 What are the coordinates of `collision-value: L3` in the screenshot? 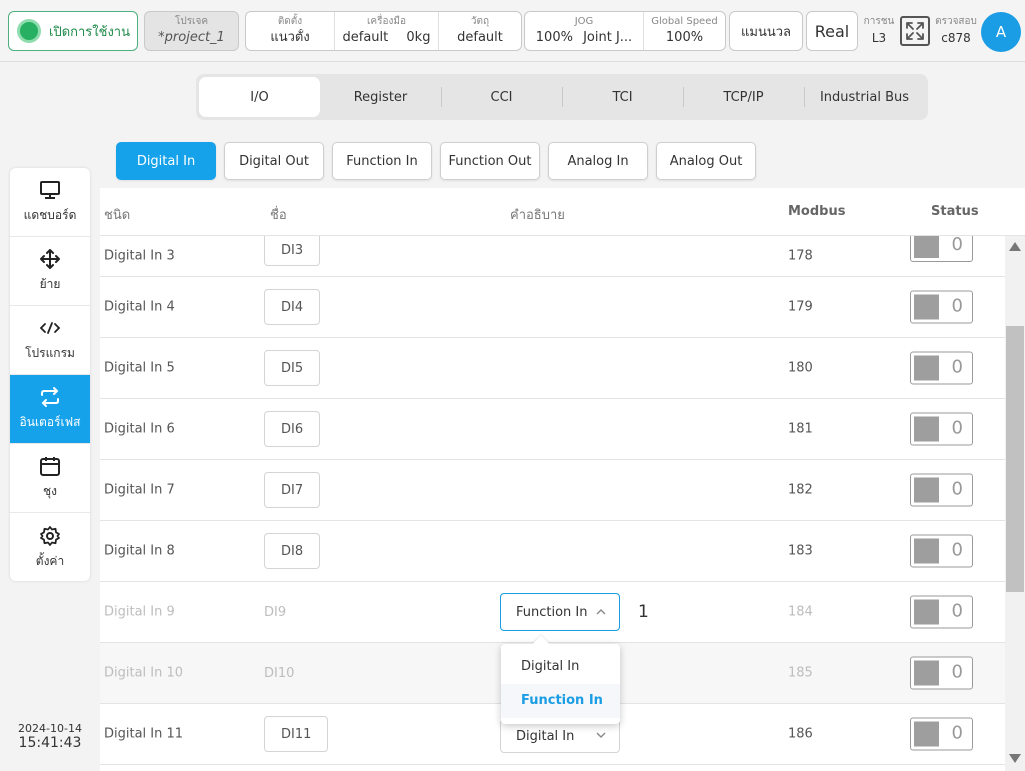 It's located at (879, 38).